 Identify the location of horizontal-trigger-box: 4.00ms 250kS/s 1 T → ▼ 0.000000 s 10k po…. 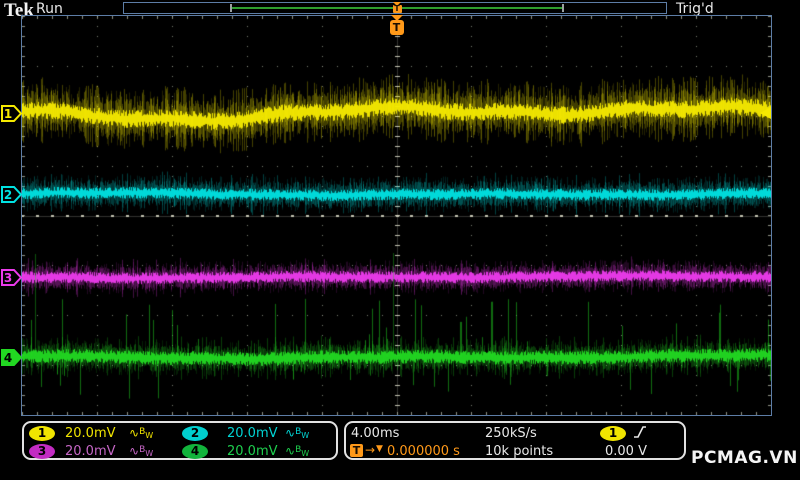
(515, 440).